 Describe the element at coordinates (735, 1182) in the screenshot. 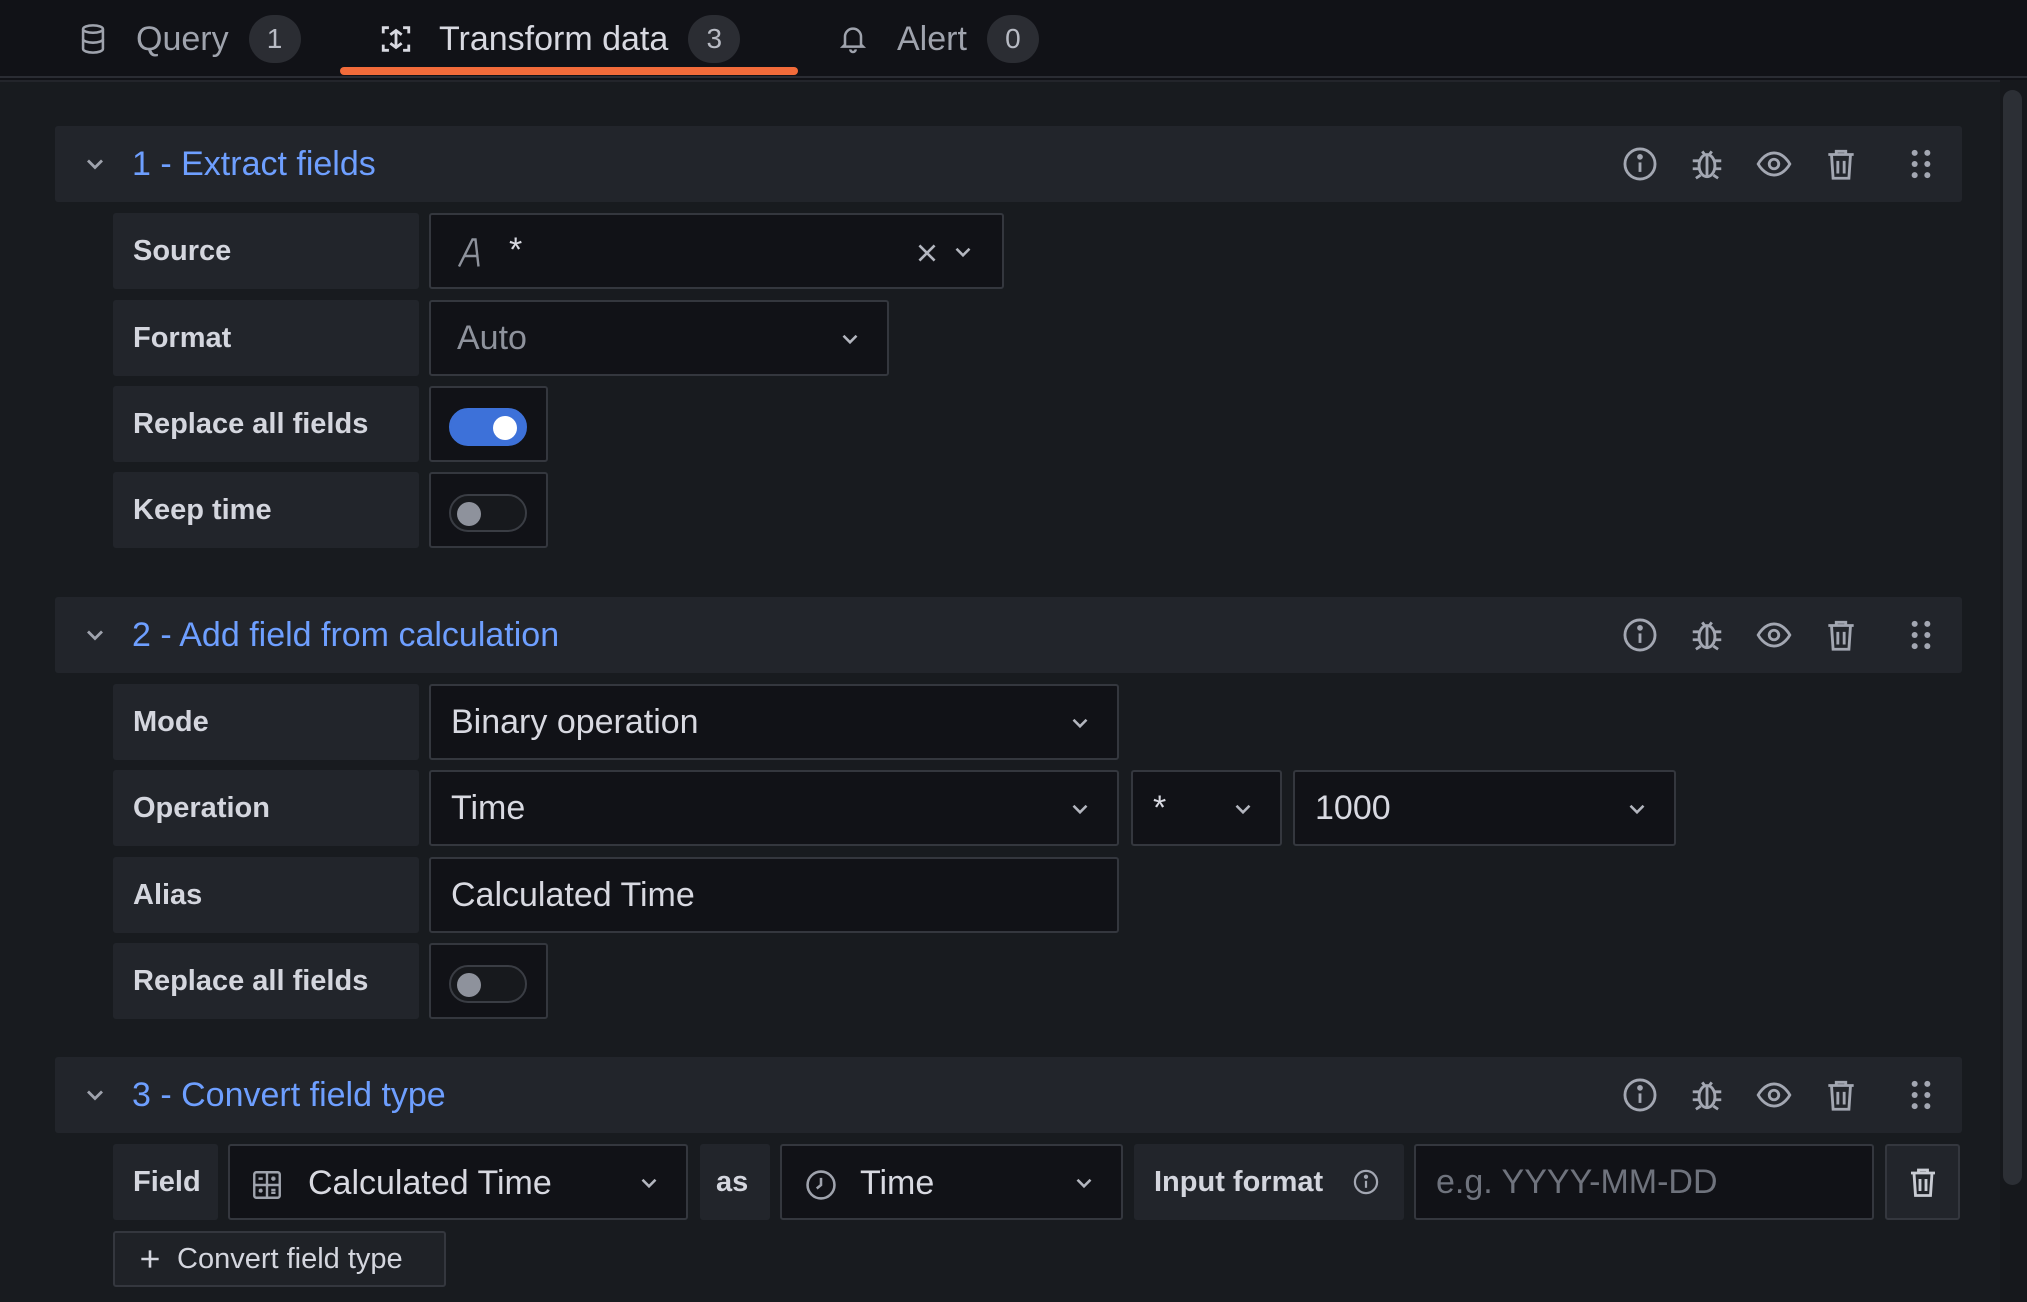

I see `as-label: as` at that location.